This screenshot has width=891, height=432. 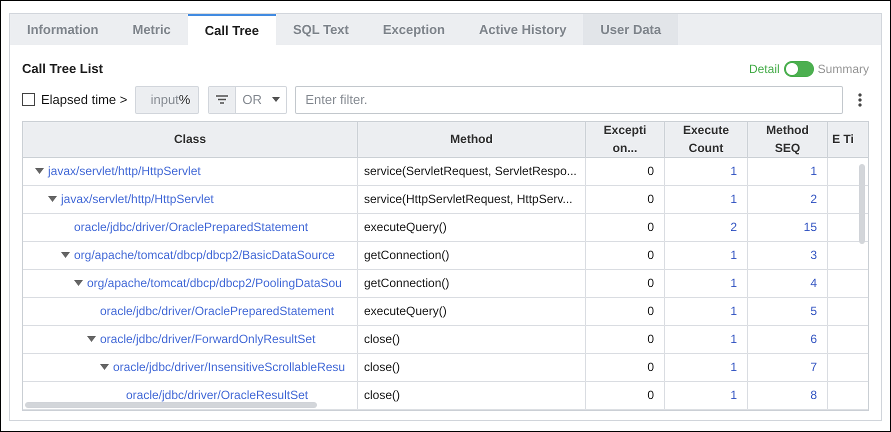 What do you see at coordinates (843, 139) in the screenshot?
I see `column-header: E Ti` at bounding box center [843, 139].